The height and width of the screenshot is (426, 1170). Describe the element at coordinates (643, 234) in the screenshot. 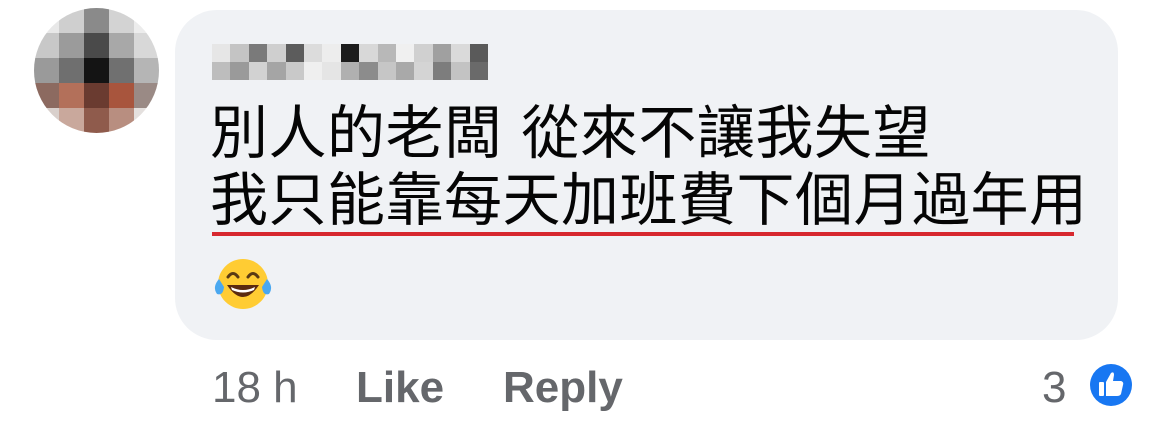

I see `red-underline-annotation` at that location.